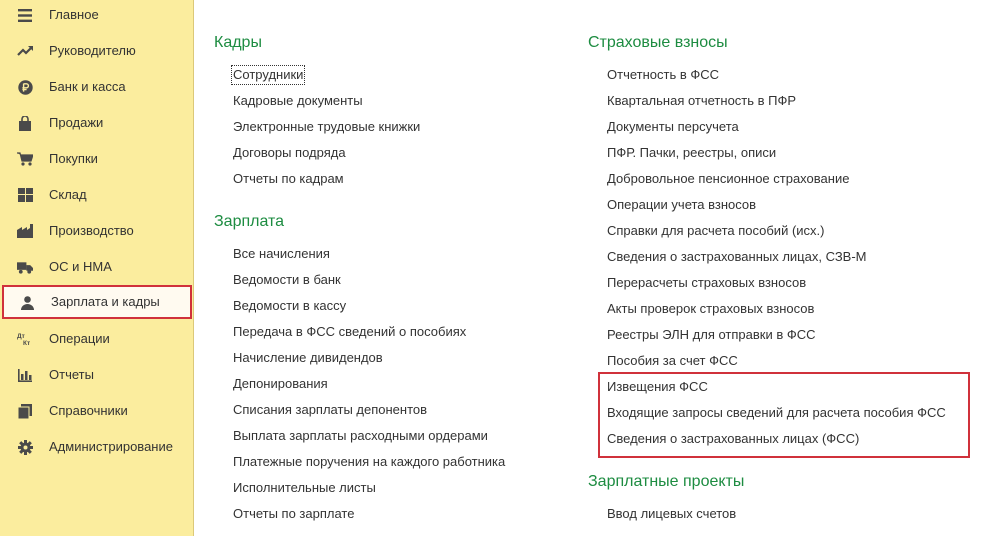  I want to click on cart-icon, so click(25, 159).